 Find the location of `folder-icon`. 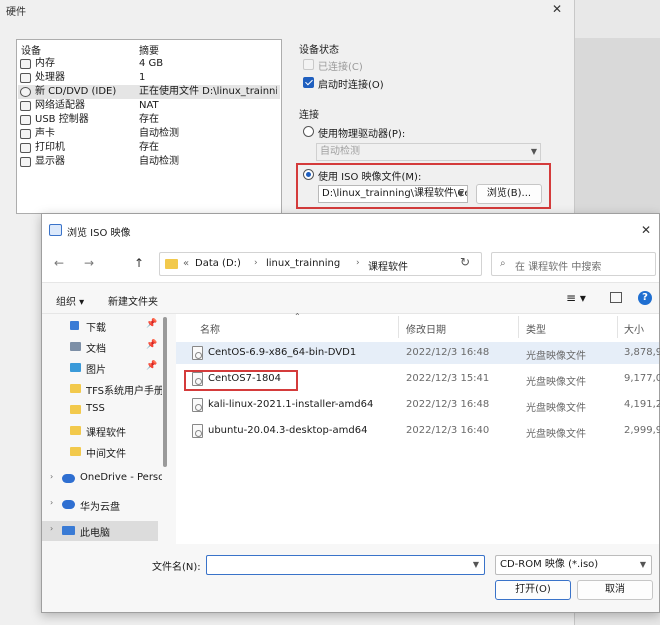

folder-icon is located at coordinates (75, 409).